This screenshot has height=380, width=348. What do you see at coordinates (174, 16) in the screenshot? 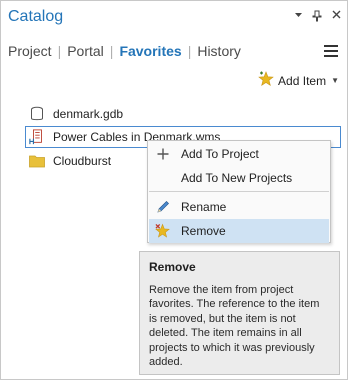
I see `pane-title-bar: Catalog` at bounding box center [174, 16].